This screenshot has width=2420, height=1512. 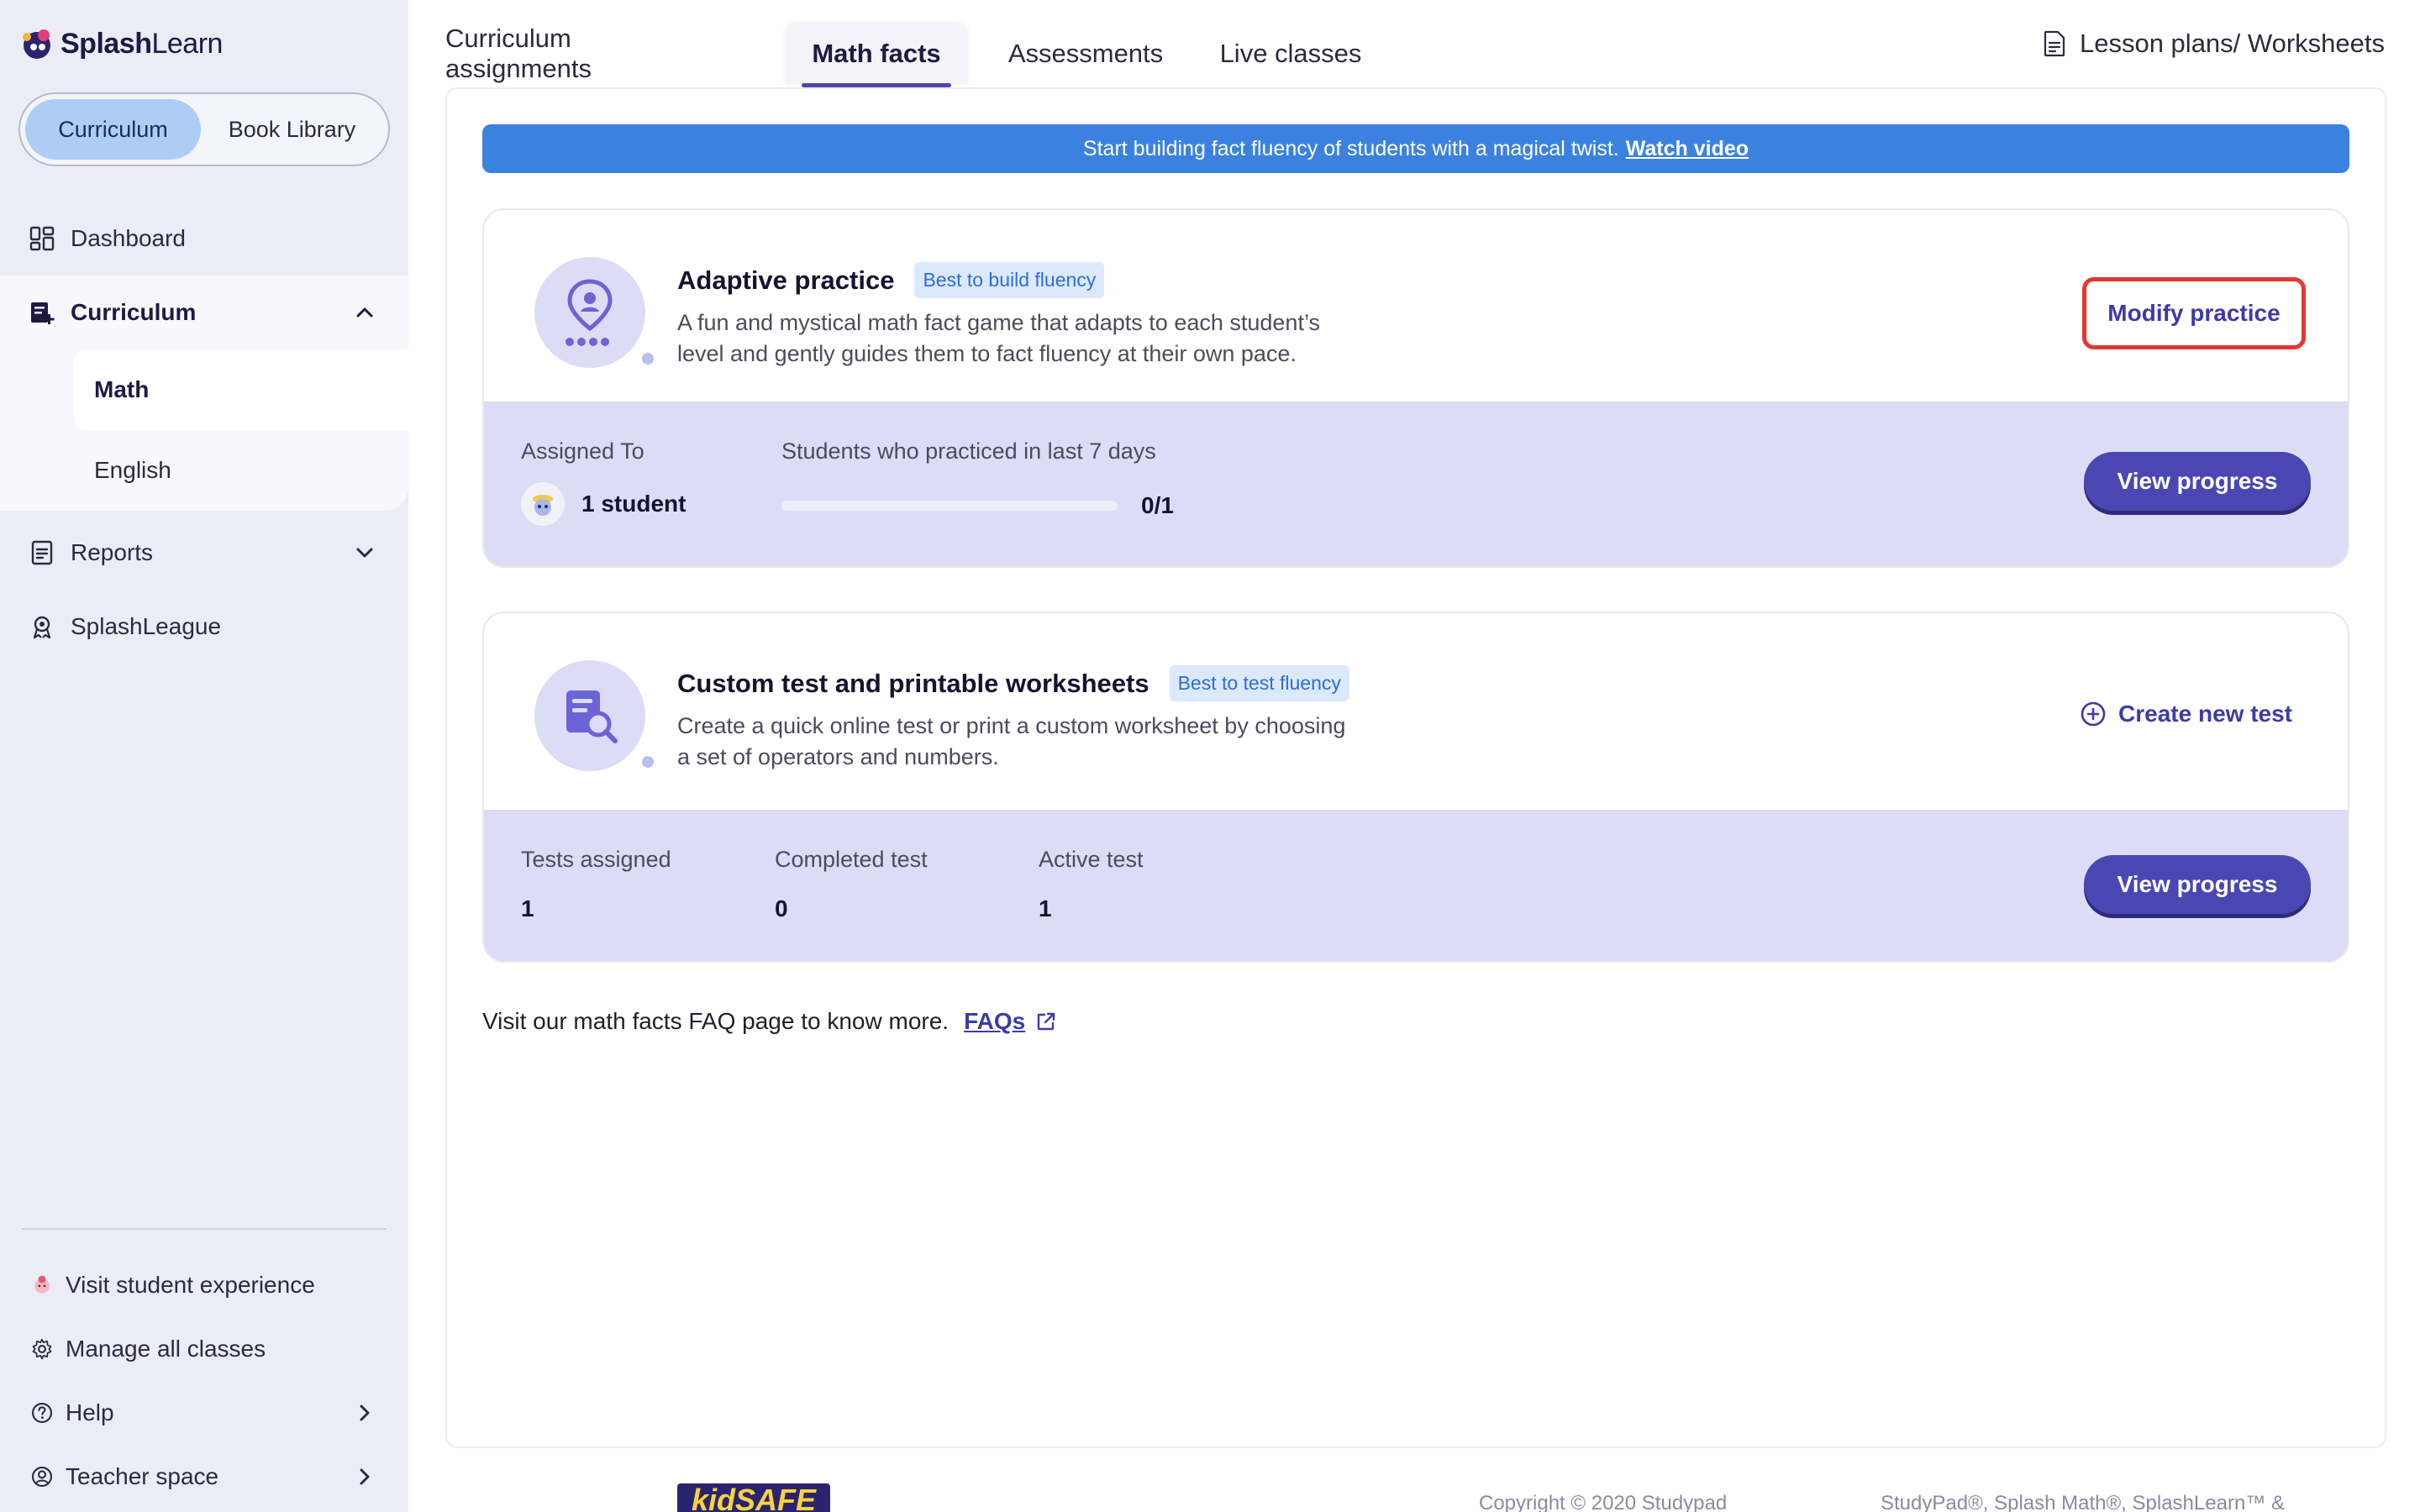 What do you see at coordinates (42, 1349) in the screenshot?
I see `gear-icon` at bounding box center [42, 1349].